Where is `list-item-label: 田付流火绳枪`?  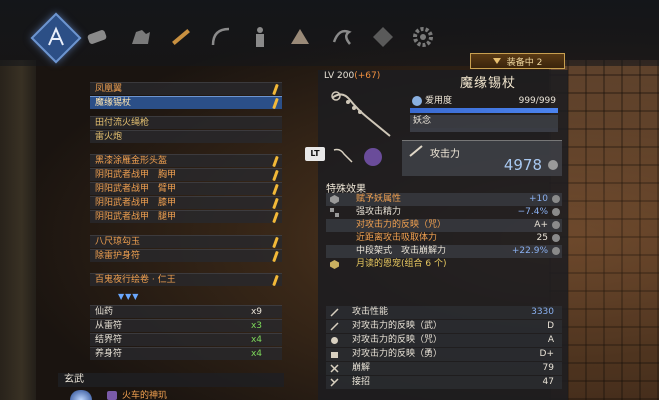 list-item-label: 田付流火绳枪 is located at coordinates (122, 123).